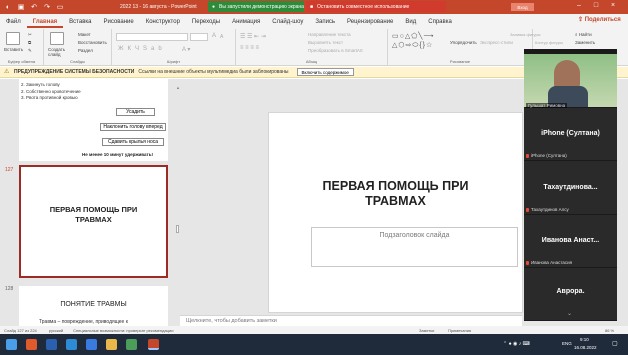 This screenshot has height=355, width=628. Describe the element at coordinates (57, 38) in the screenshot. I see `new-slide-icon` at that location.